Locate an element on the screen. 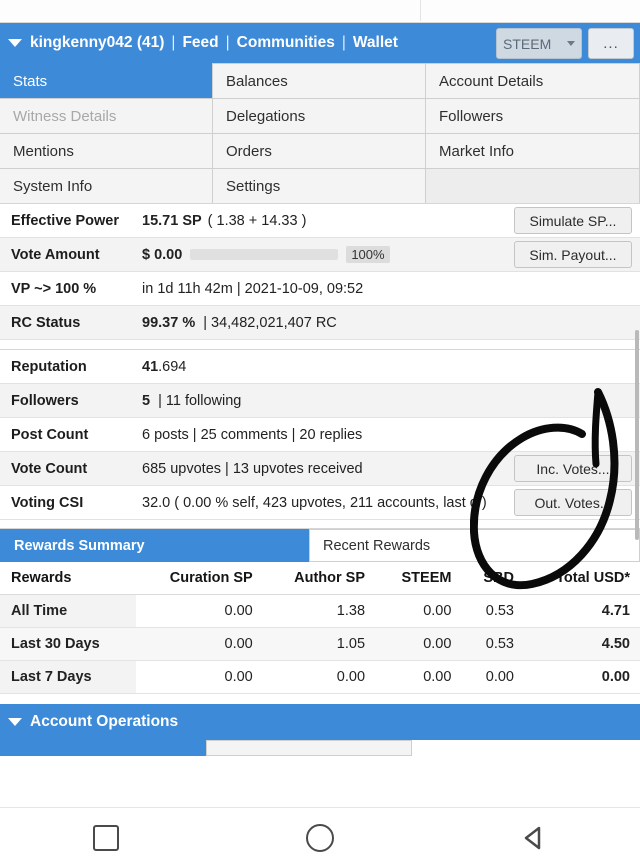 This screenshot has width=640, height=868. cell-author: 0.00 is located at coordinates (319, 677).